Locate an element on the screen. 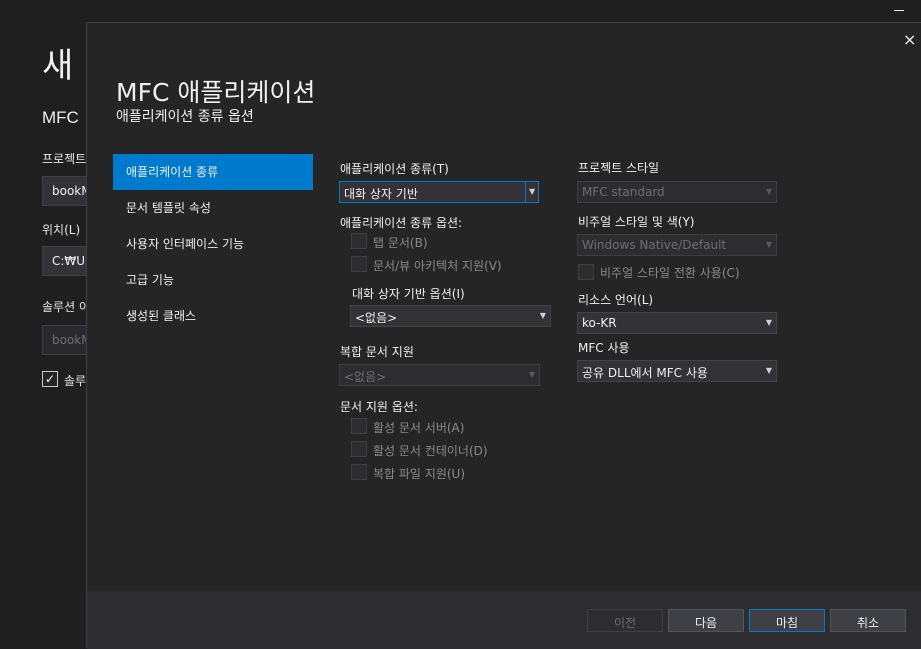  bg-project-name-label: 프로젝트 is located at coordinates (64, 159).